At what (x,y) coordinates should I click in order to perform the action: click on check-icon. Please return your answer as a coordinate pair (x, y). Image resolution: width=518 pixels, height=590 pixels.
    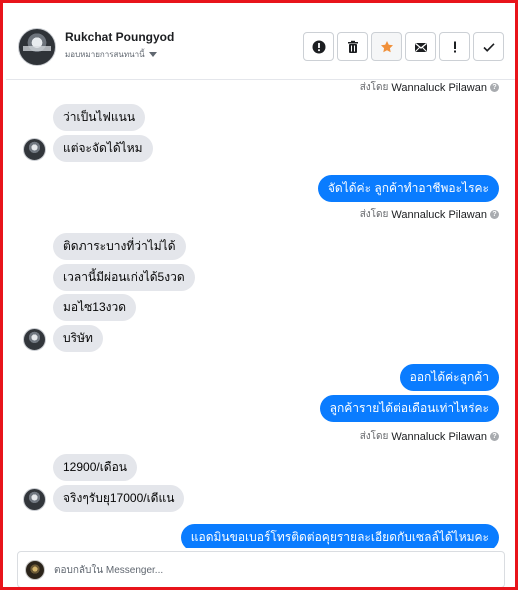
    Looking at the image, I should click on (488, 47).